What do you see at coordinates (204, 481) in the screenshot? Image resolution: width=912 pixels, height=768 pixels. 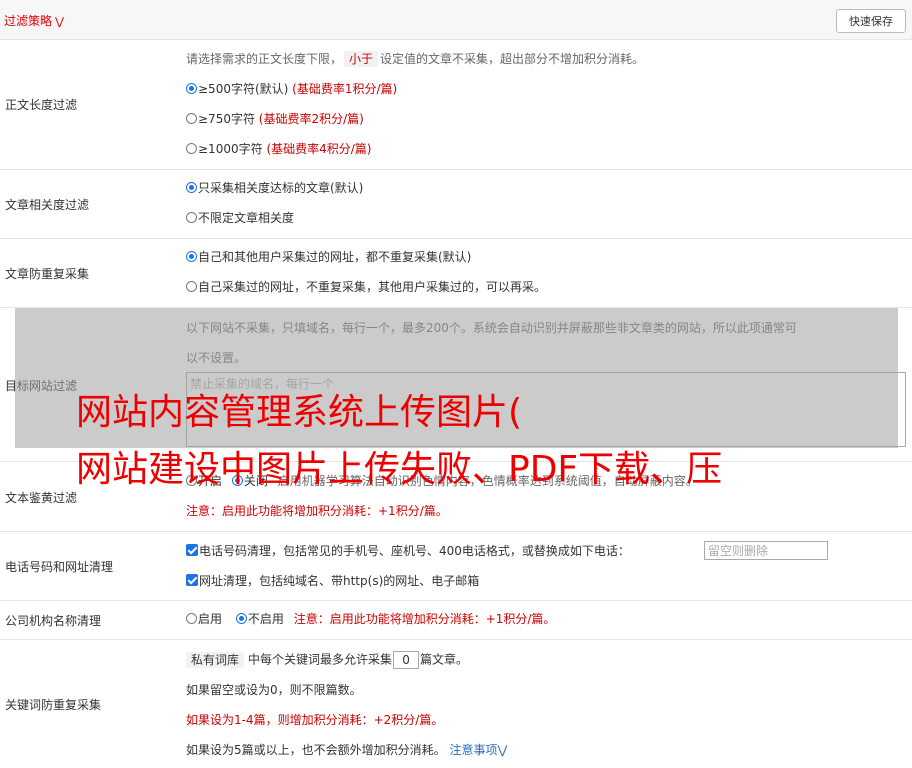 I see `porn-filter-enable: 开启` at bounding box center [204, 481].